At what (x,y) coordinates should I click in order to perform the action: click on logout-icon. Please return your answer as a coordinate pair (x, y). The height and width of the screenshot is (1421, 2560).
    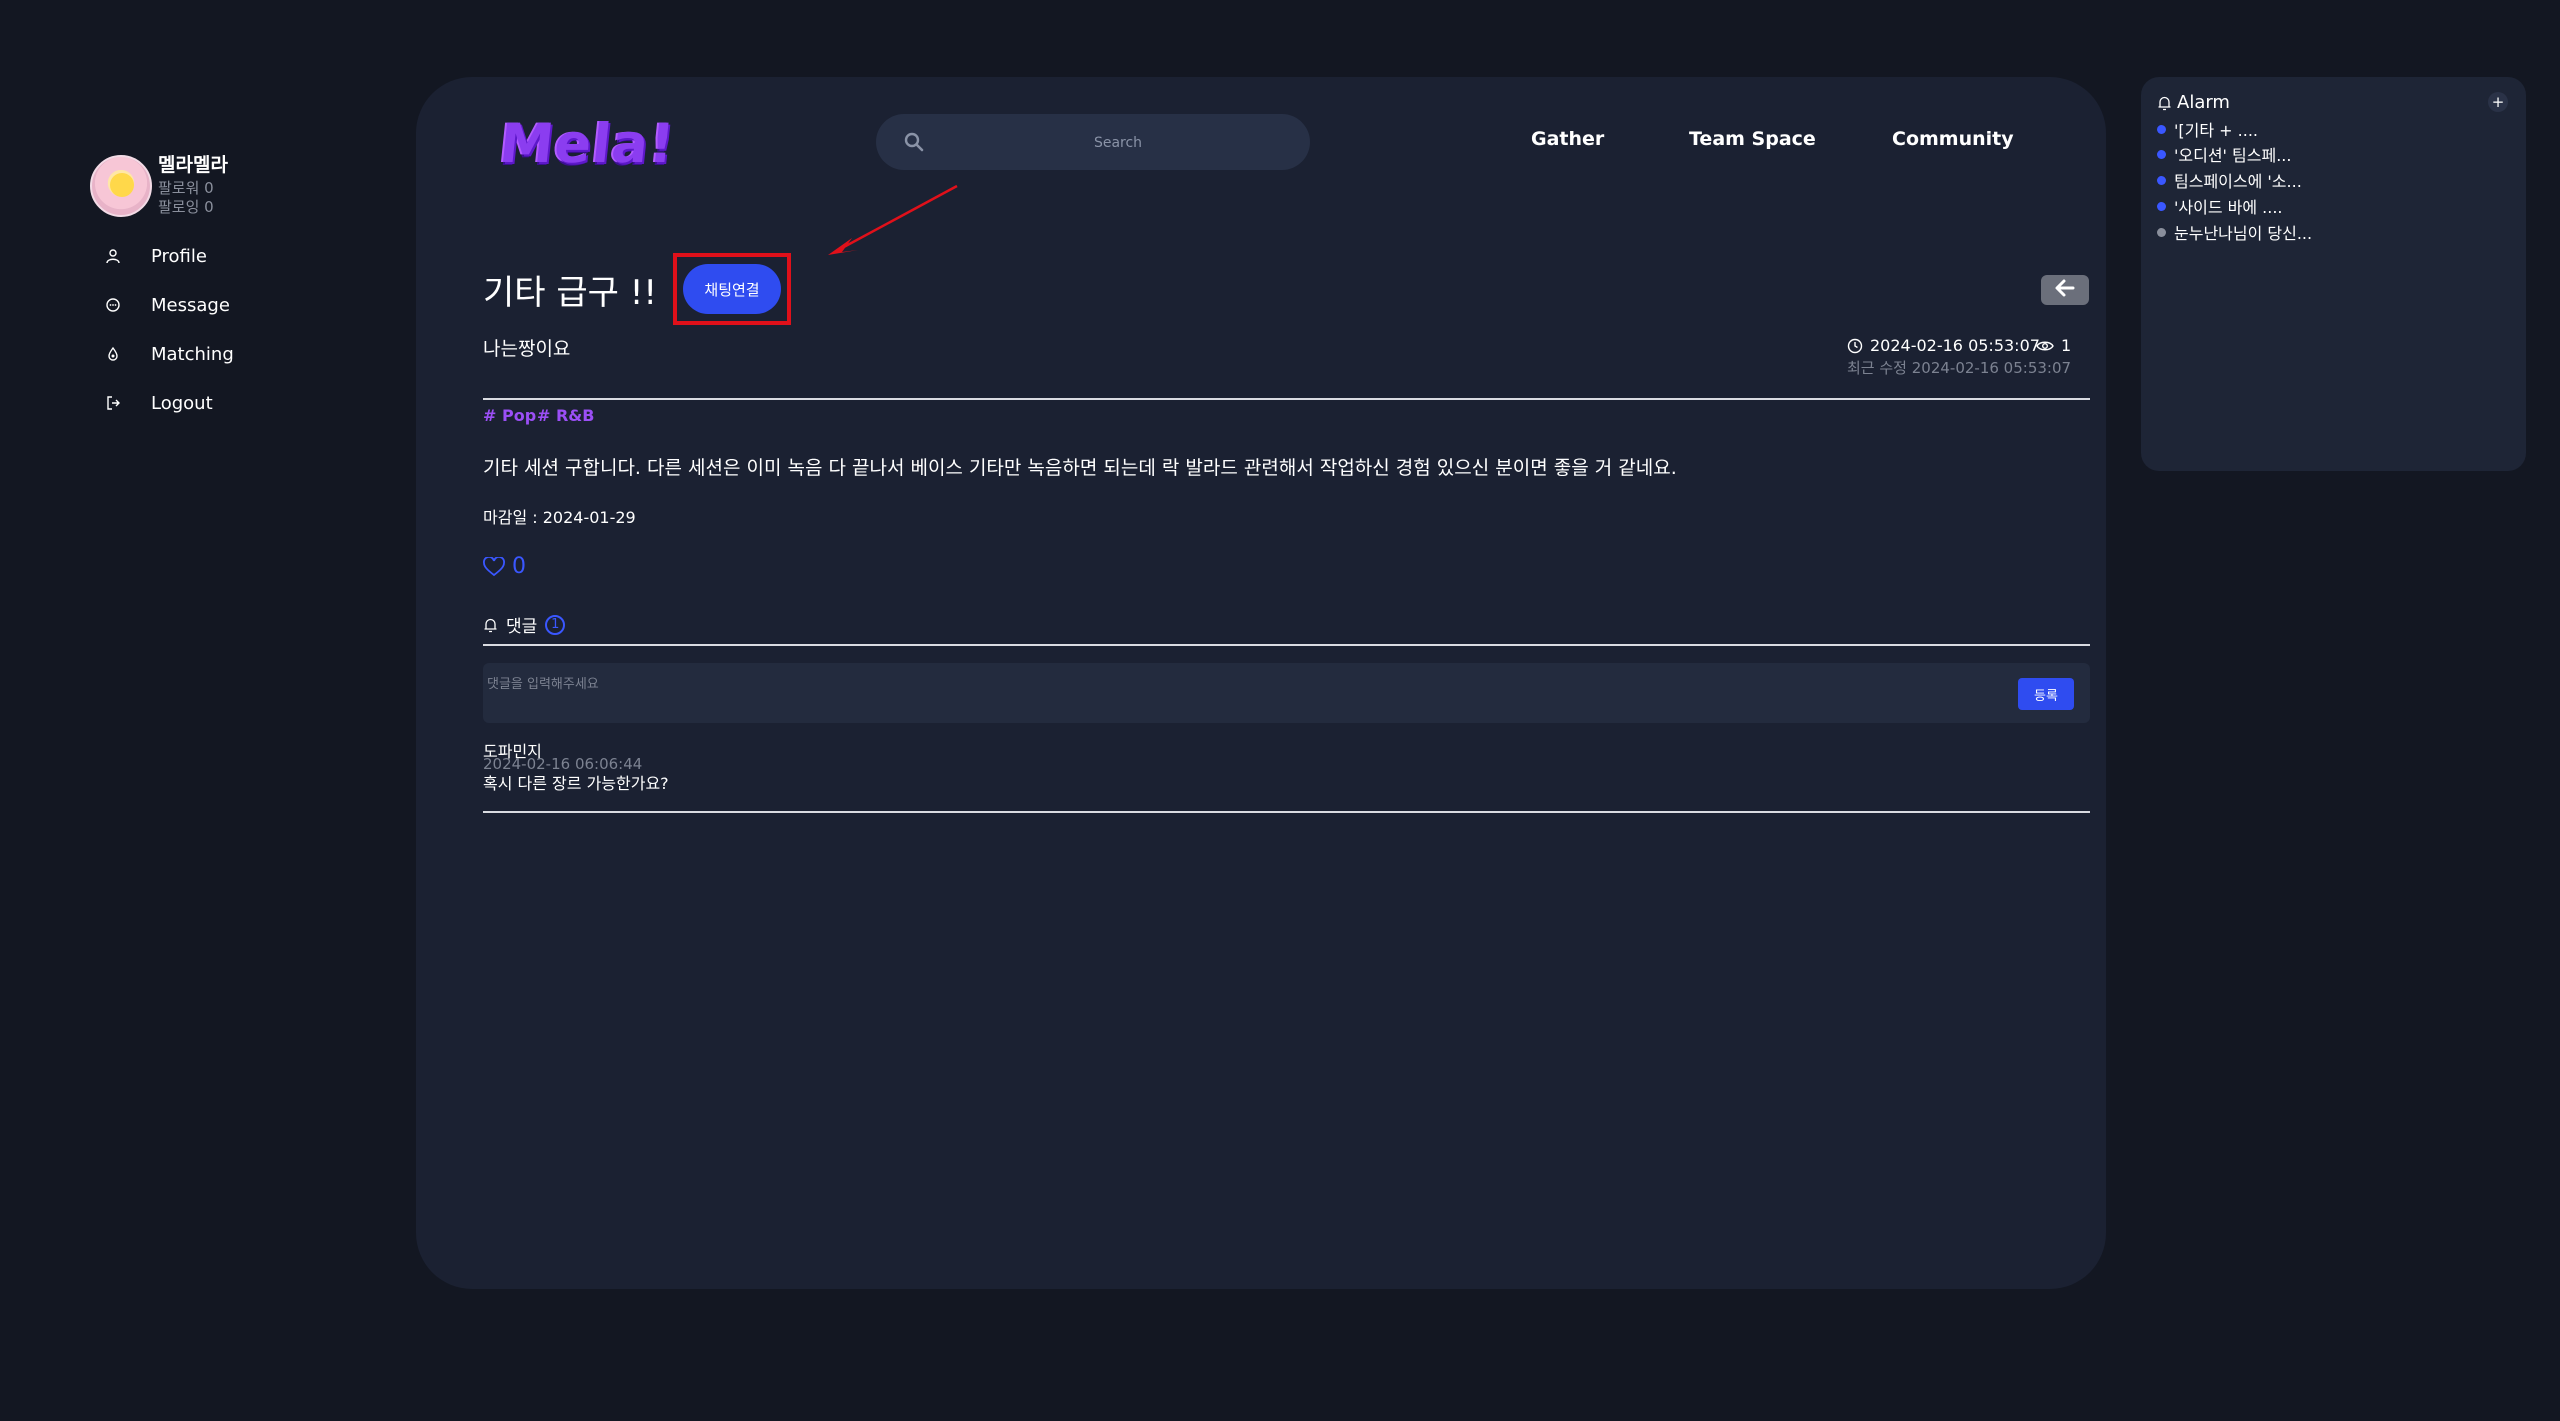
    Looking at the image, I should click on (113, 403).